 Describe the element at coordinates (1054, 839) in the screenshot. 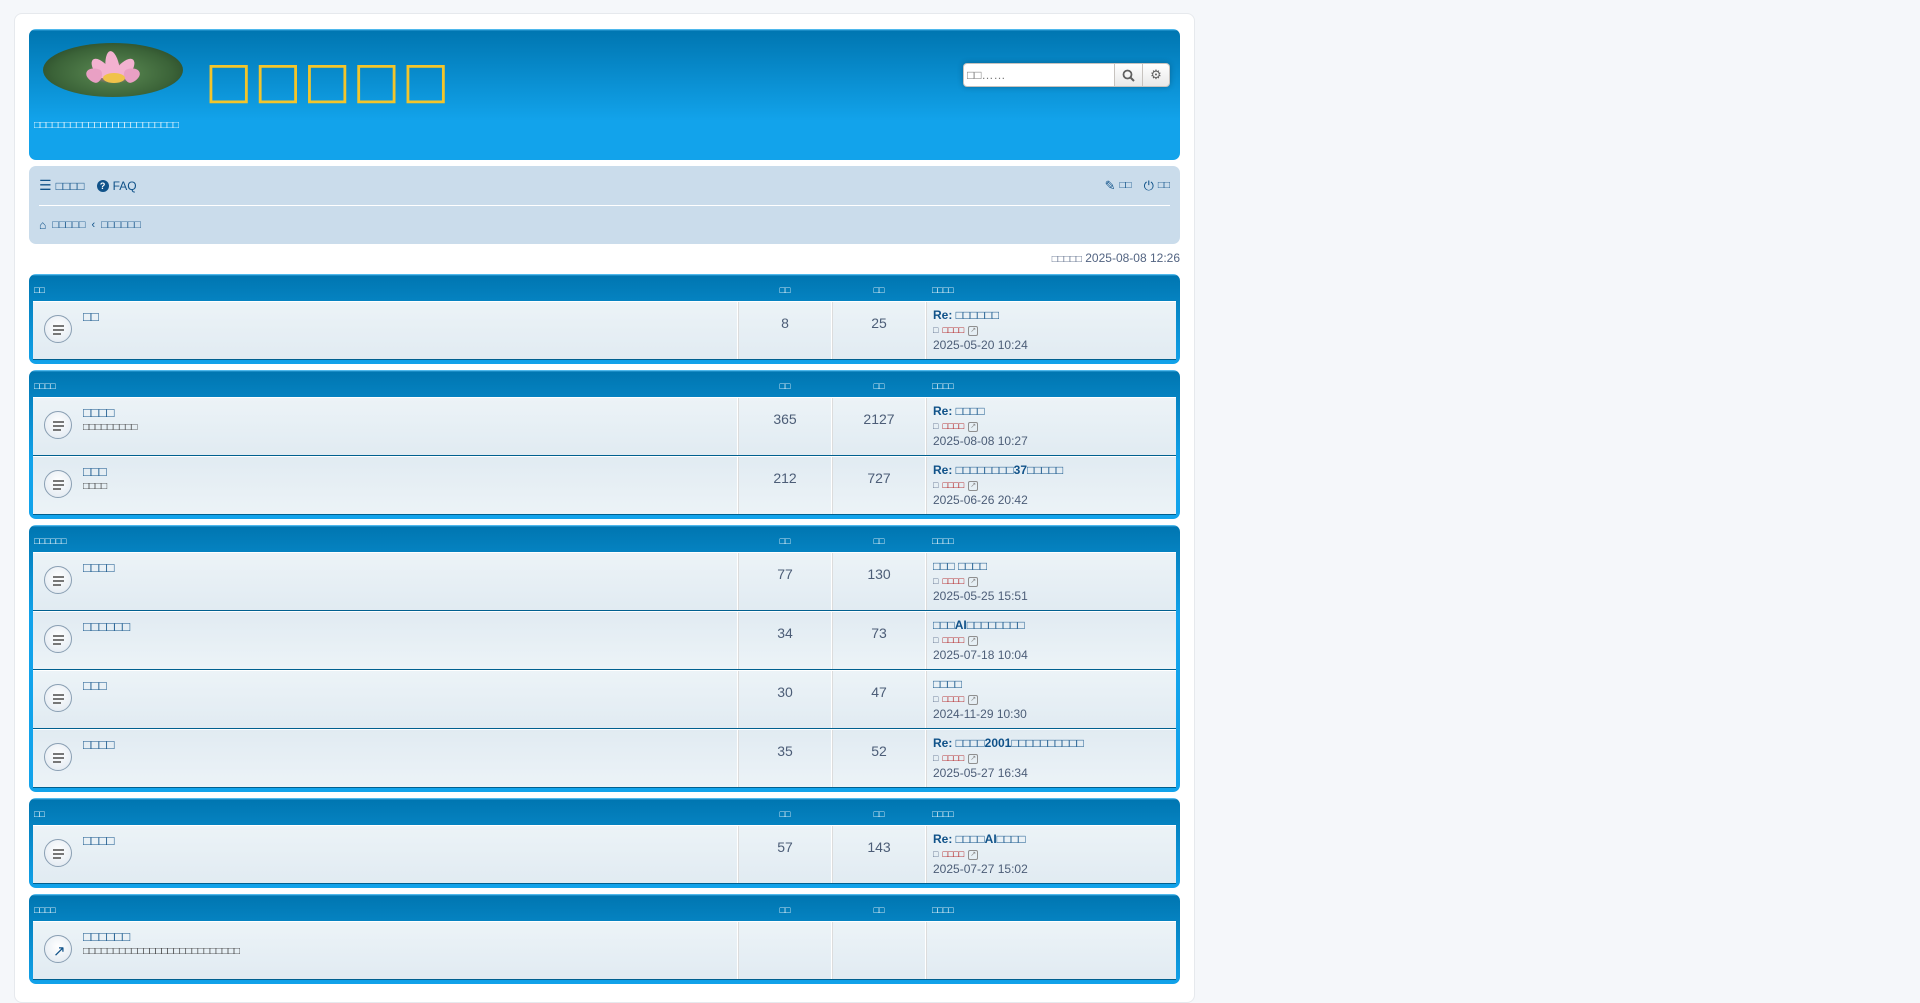

I see `last-post-title: Re: □□□□AI□□□□` at that location.